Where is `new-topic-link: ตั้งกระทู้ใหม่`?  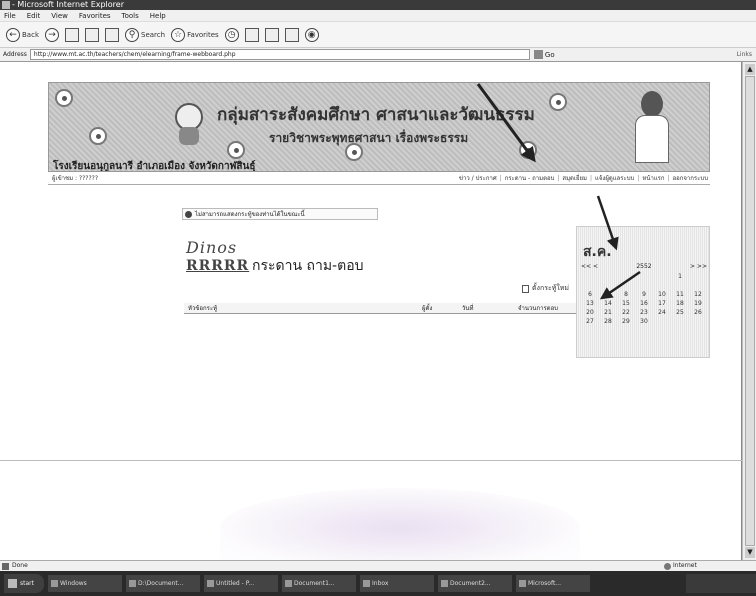
new-topic-link: ตั้งกระทู้ใหม่ is located at coordinates (545, 288).